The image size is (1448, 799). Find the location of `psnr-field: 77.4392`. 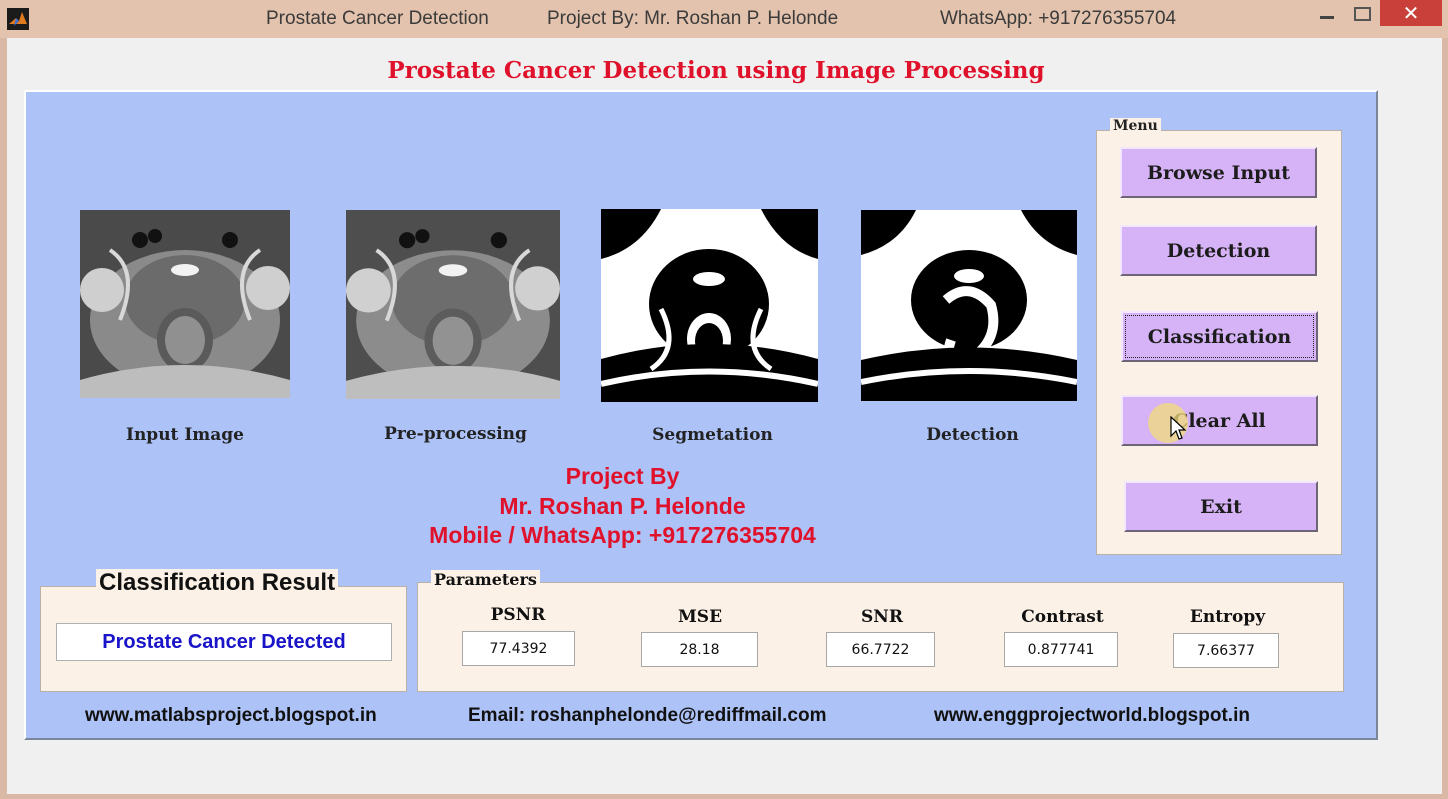

psnr-field: 77.4392 is located at coordinates (518, 648).